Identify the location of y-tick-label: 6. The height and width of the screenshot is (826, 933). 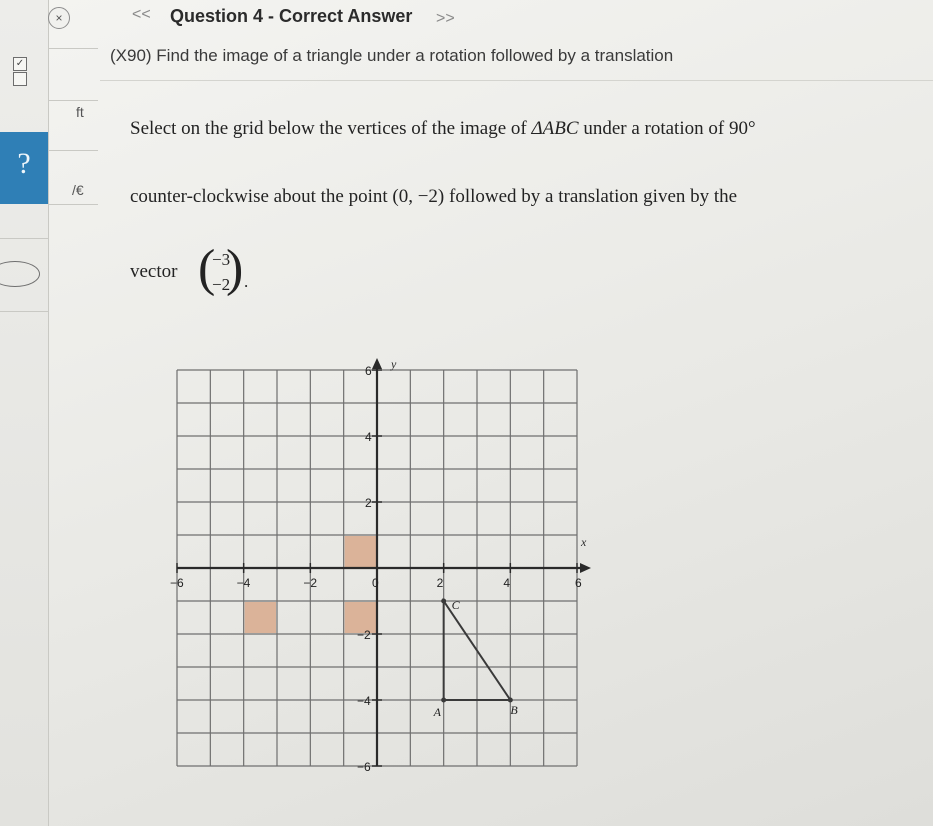
(368, 371).